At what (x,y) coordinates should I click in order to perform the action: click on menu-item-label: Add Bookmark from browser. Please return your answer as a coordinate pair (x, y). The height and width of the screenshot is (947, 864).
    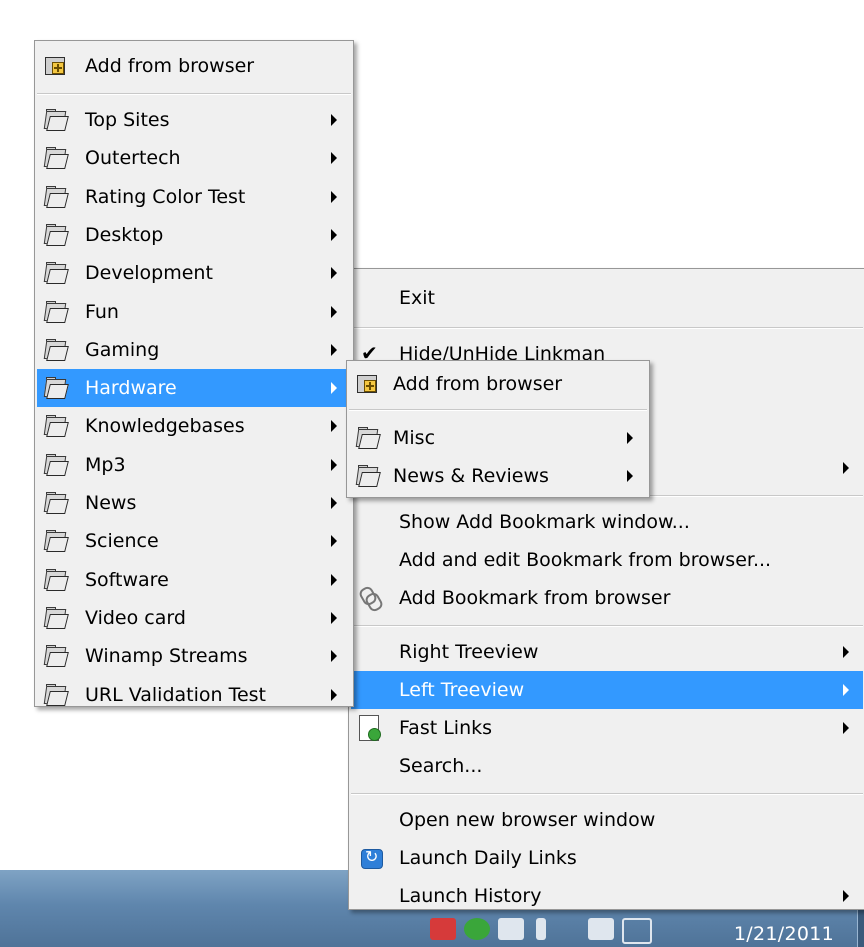
    Looking at the image, I should click on (535, 598).